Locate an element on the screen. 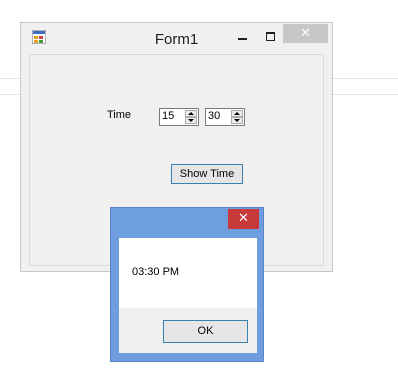 This screenshot has width=398, height=368. hour-down-button is located at coordinates (191, 120).